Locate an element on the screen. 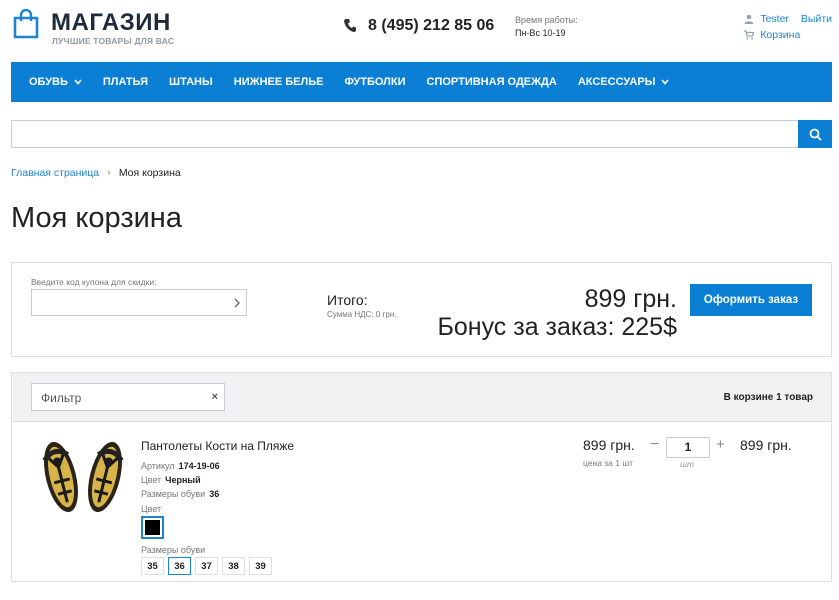  search-bar is located at coordinates (421, 134).